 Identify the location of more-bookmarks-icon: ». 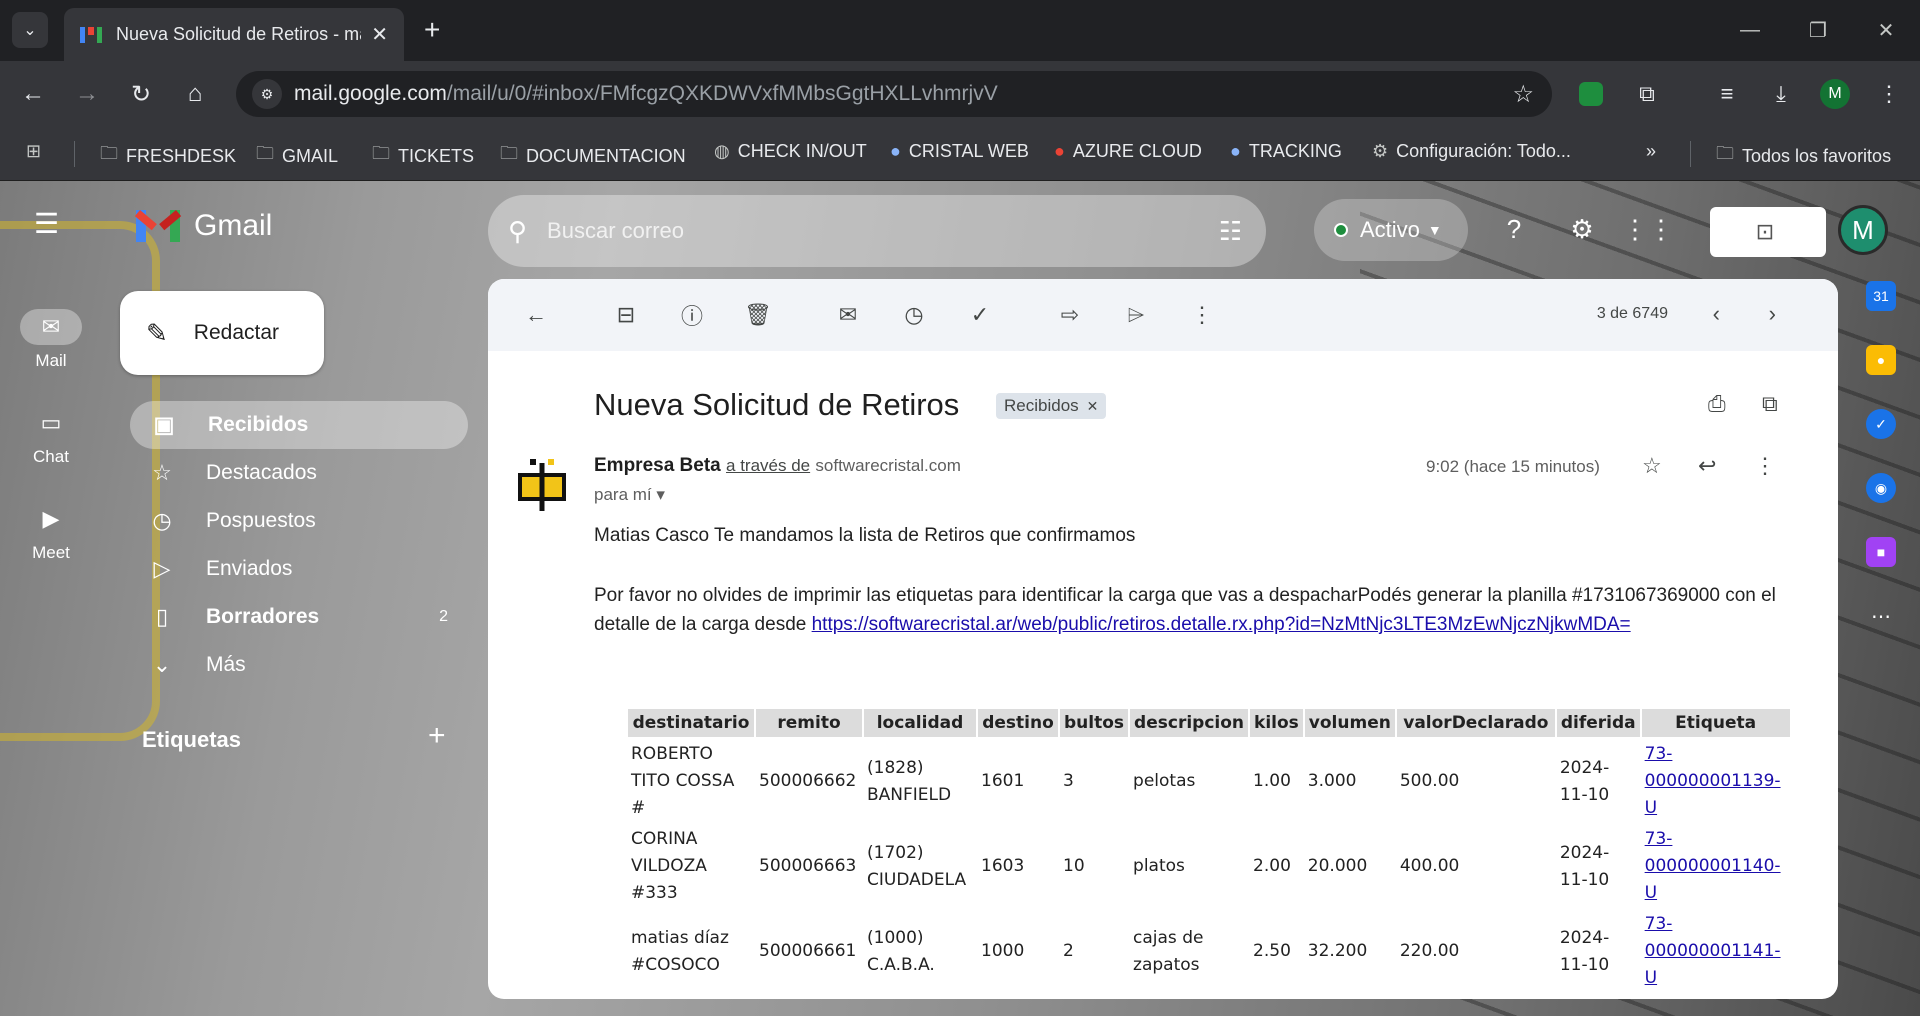
(1651, 151).